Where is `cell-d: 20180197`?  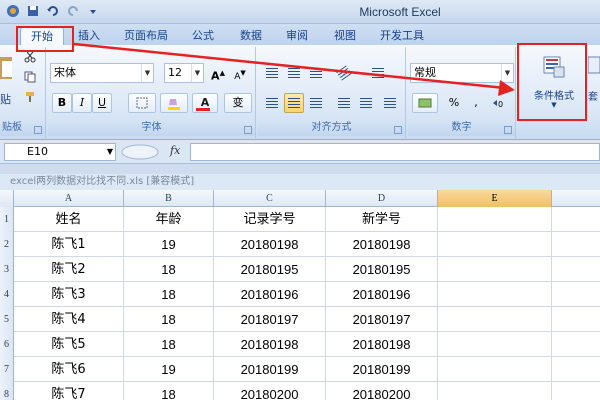 cell-d: 20180197 is located at coordinates (382, 319).